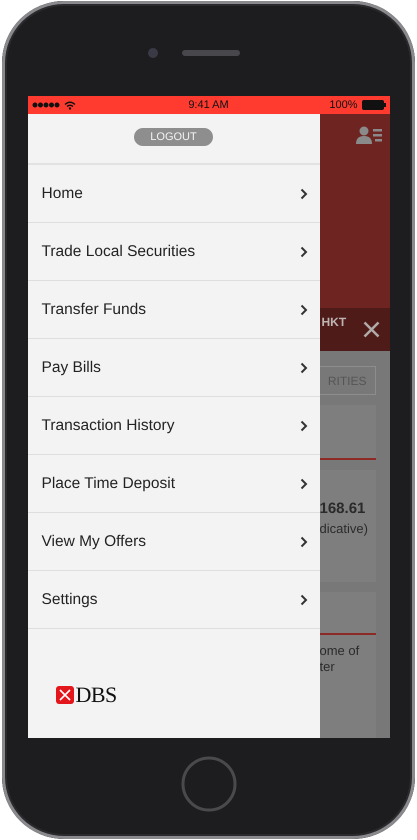 This screenshot has width=417, height=840. Describe the element at coordinates (153, 53) in the screenshot. I see `camera-icon` at that location.